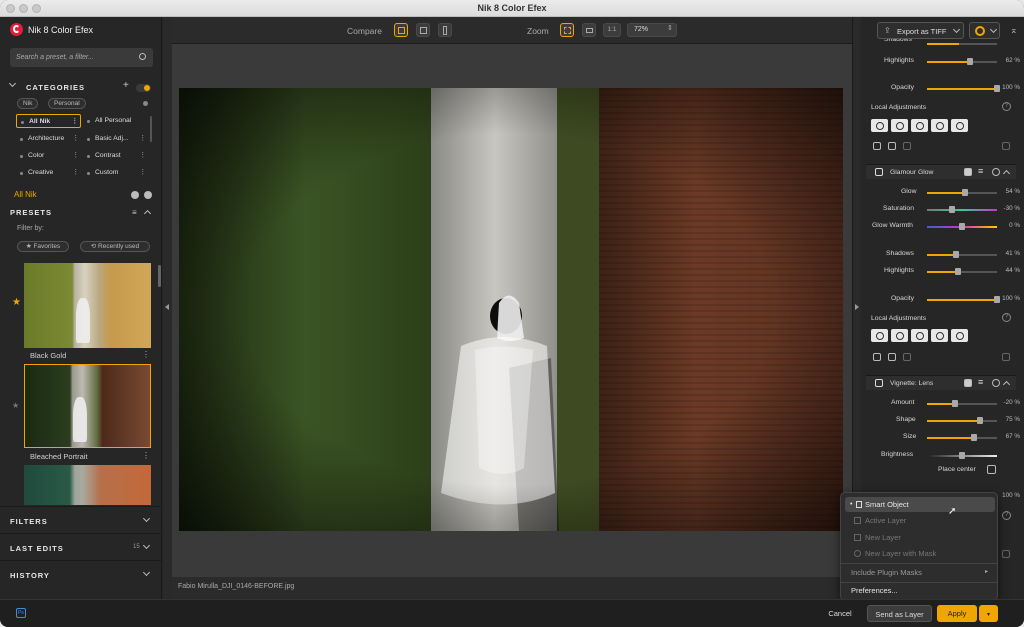 This screenshot has height=627, width=1024. I want to click on preset-thumbnail-bleached-portrait, so click(87, 406).